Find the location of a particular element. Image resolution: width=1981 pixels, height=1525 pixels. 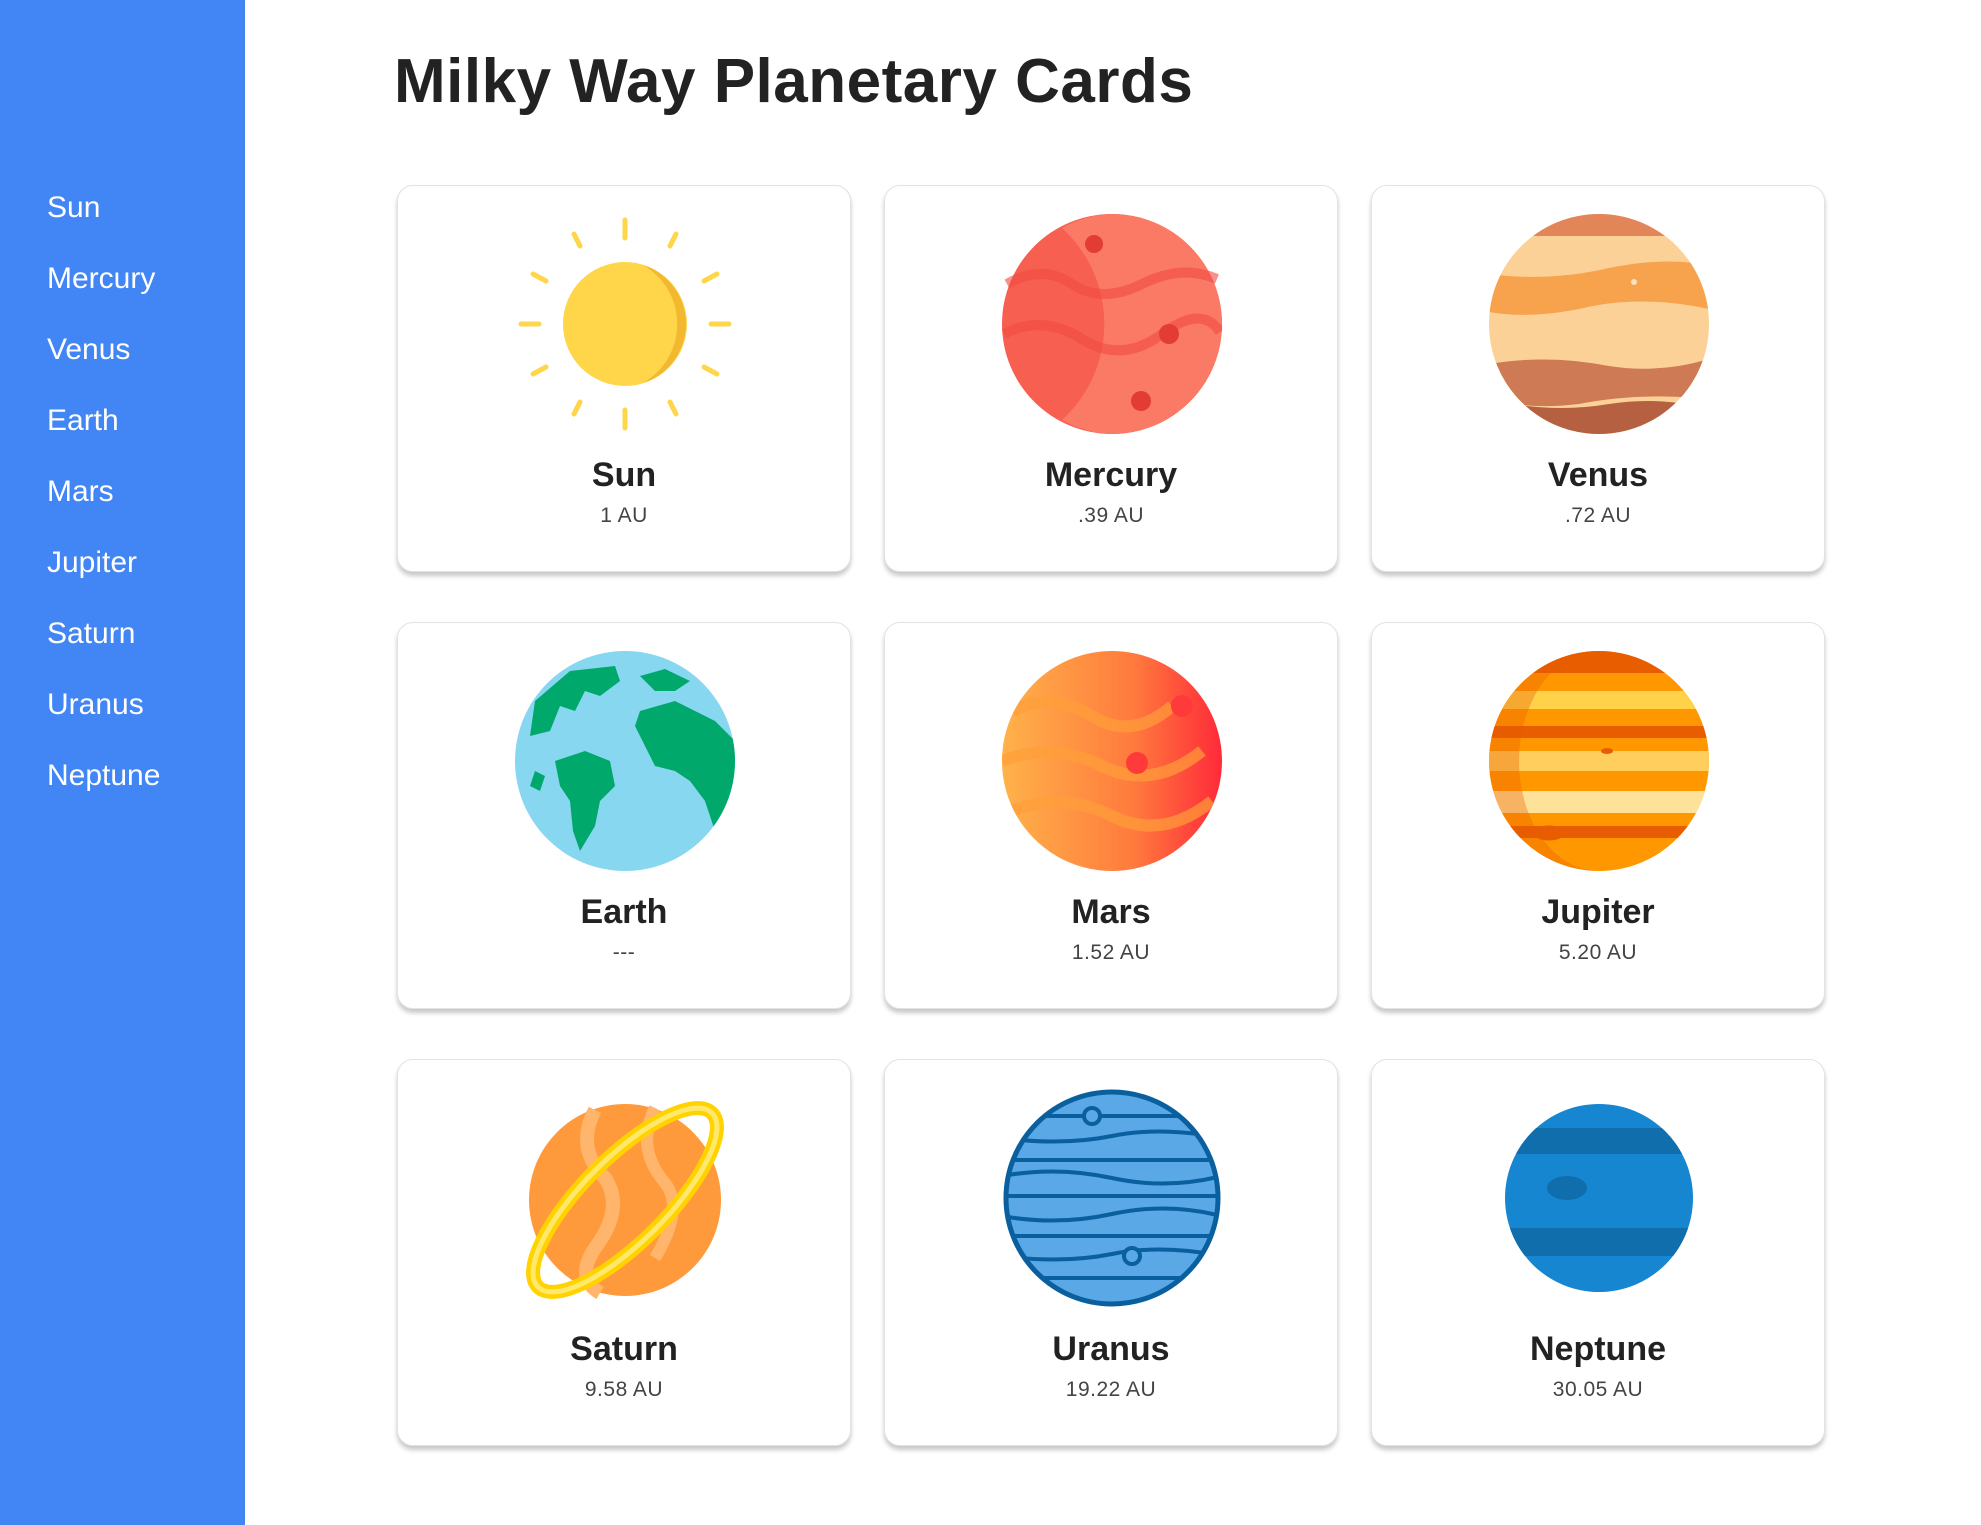

card-title: Mars is located at coordinates (1111, 912).